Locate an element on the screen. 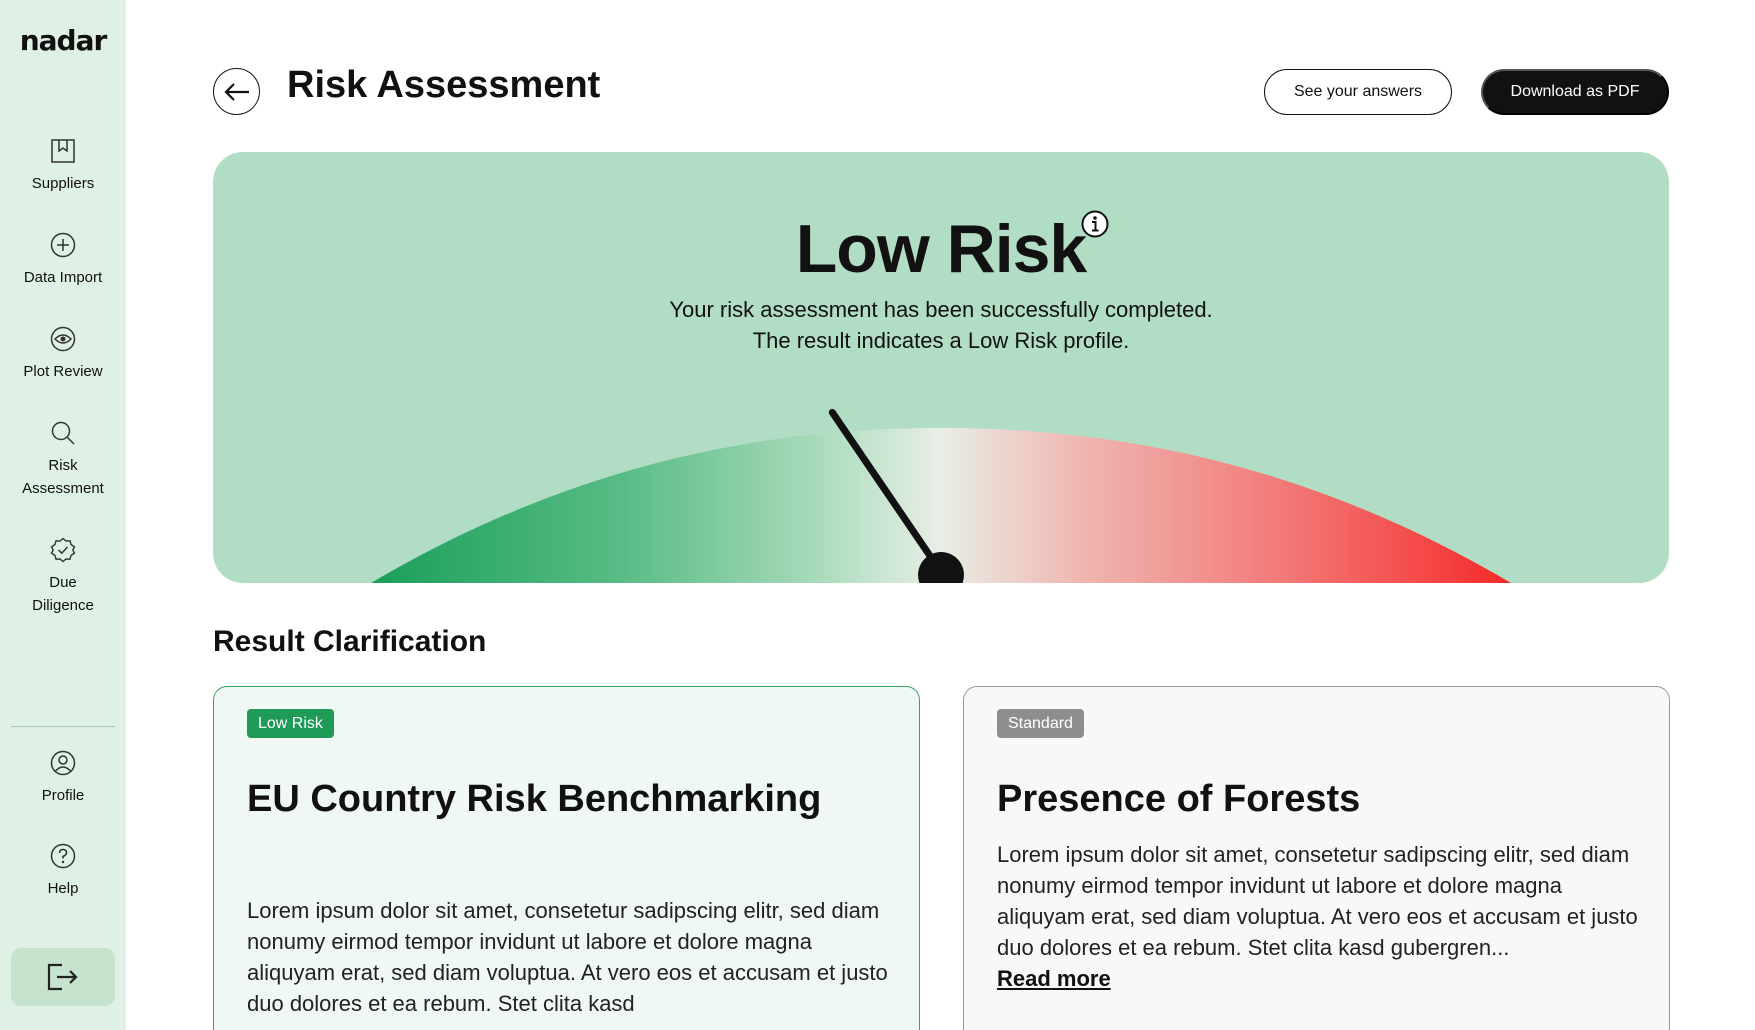  sidebar-item-data-import: Data Import is located at coordinates (63, 260).